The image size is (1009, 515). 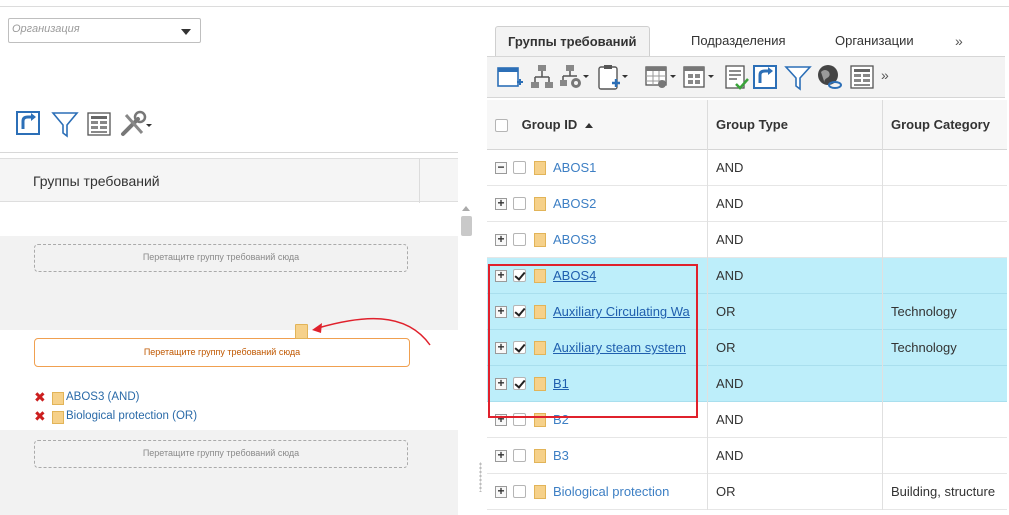 What do you see at coordinates (371, 331) in the screenshot?
I see `drag-arrow` at bounding box center [371, 331].